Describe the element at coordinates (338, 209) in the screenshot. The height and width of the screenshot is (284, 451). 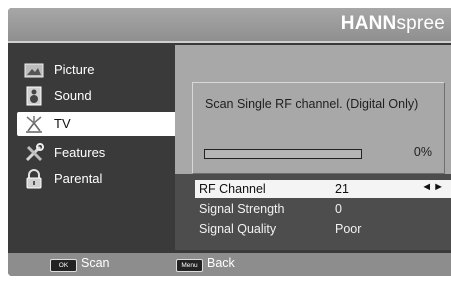
I see `settings-row-value: 0` at that location.